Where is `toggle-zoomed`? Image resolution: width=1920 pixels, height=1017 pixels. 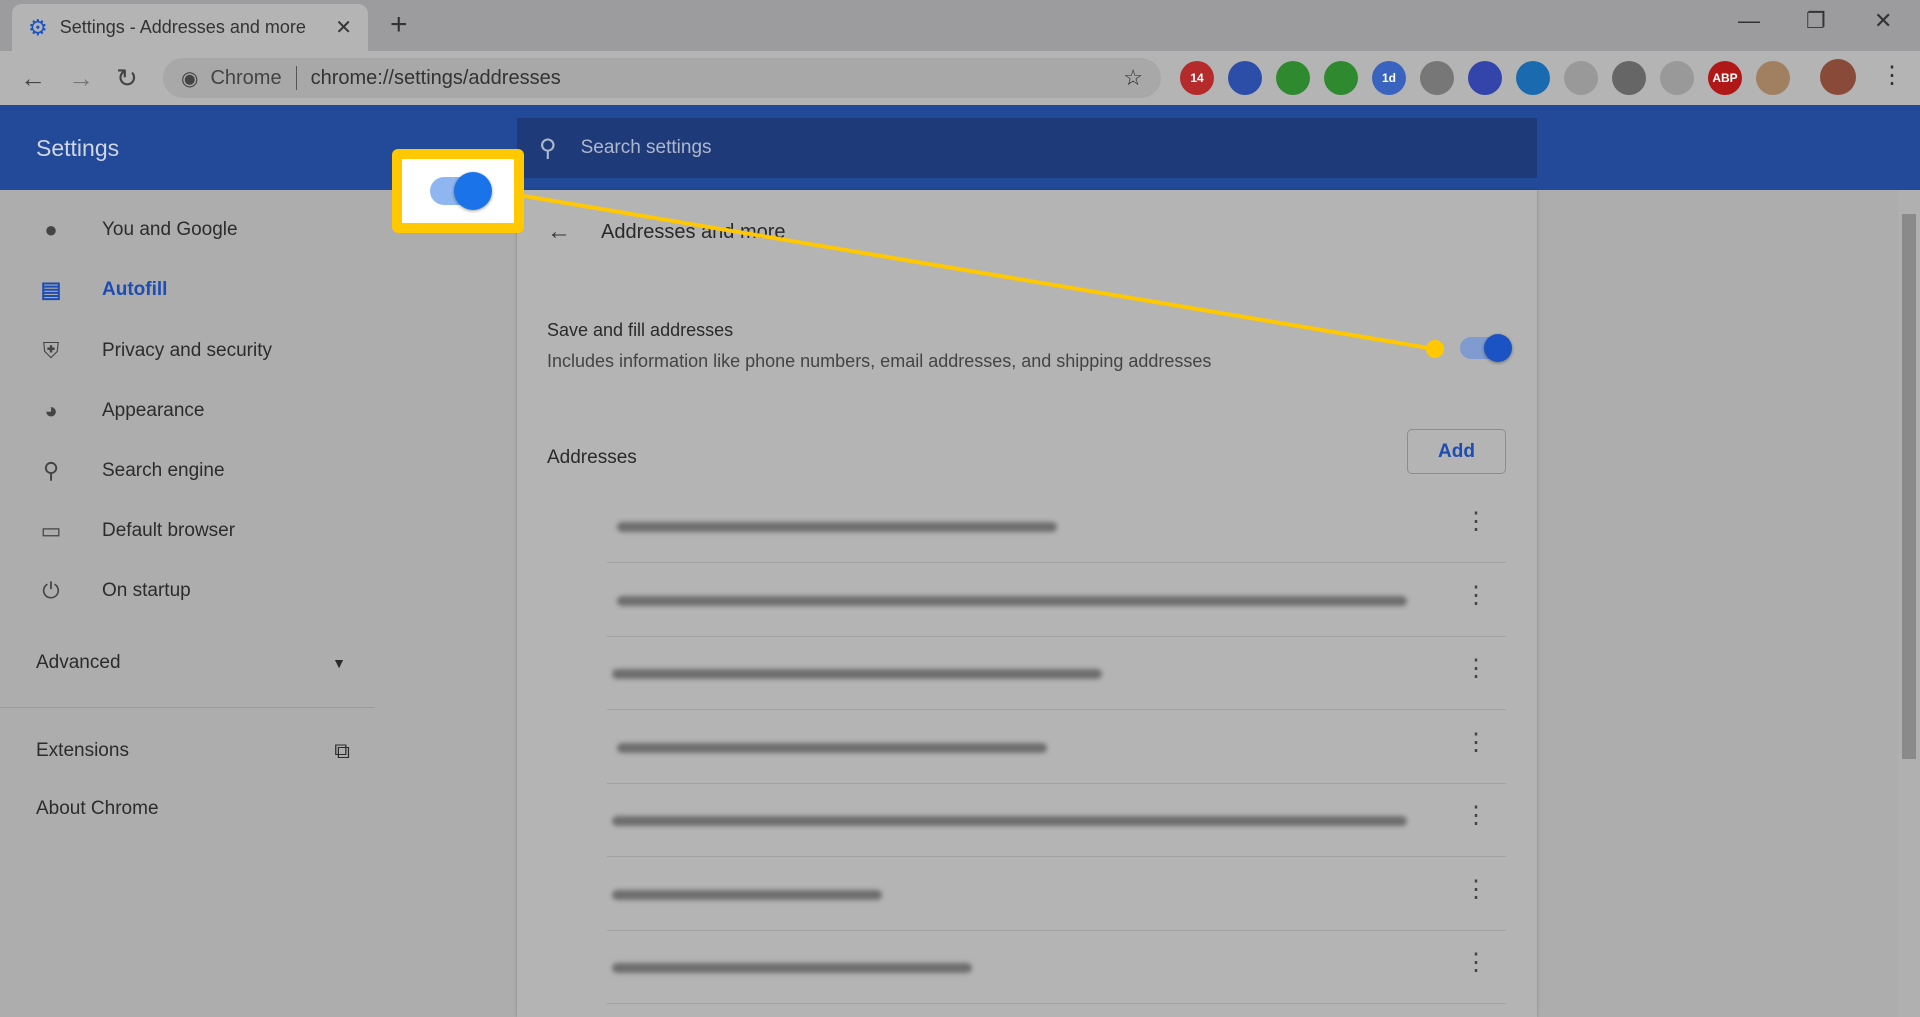 toggle-zoomed is located at coordinates (461, 191).